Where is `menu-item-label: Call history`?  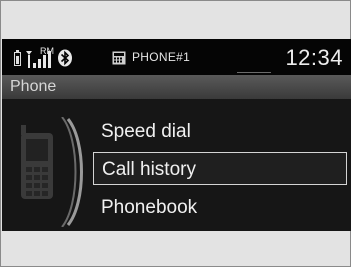 menu-item-label: Call history is located at coordinates (149, 169).